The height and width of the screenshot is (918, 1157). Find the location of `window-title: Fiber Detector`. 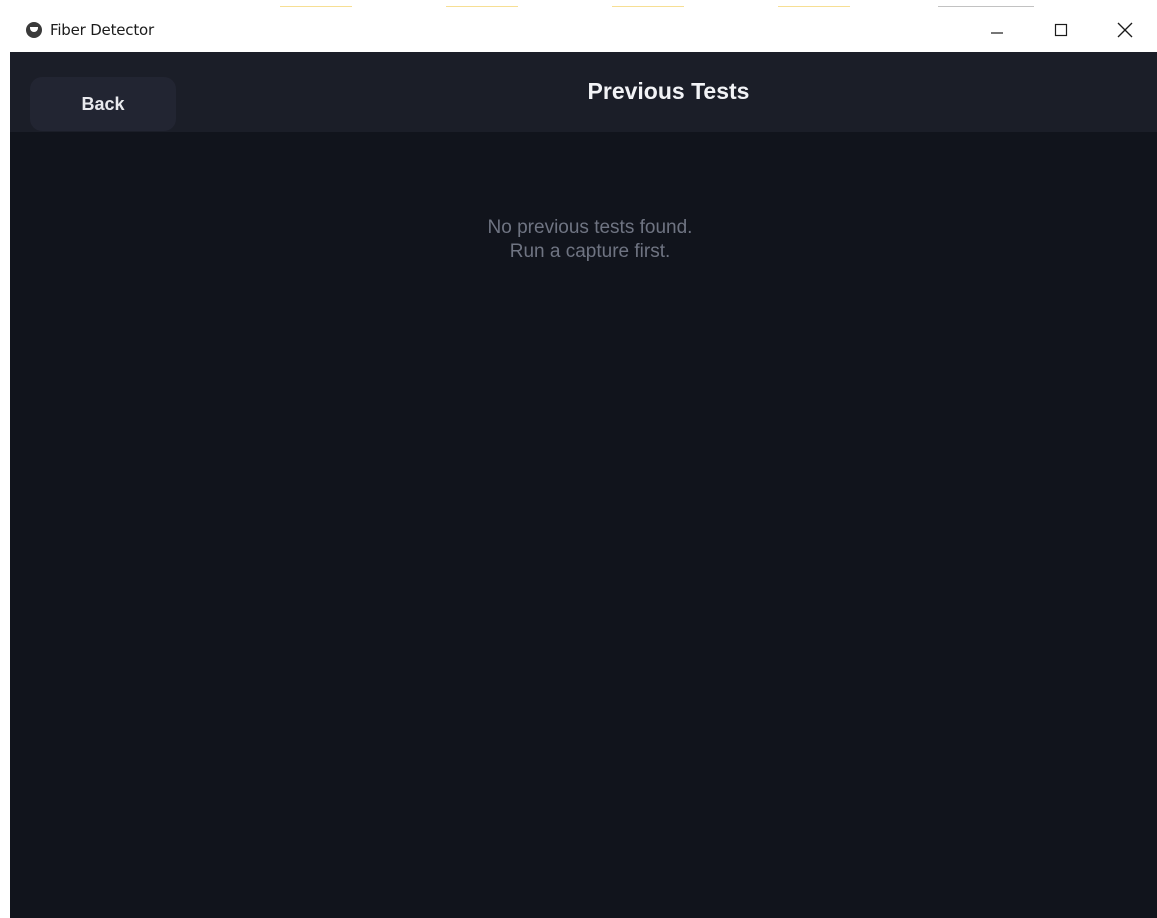

window-title: Fiber Detector is located at coordinates (102, 30).